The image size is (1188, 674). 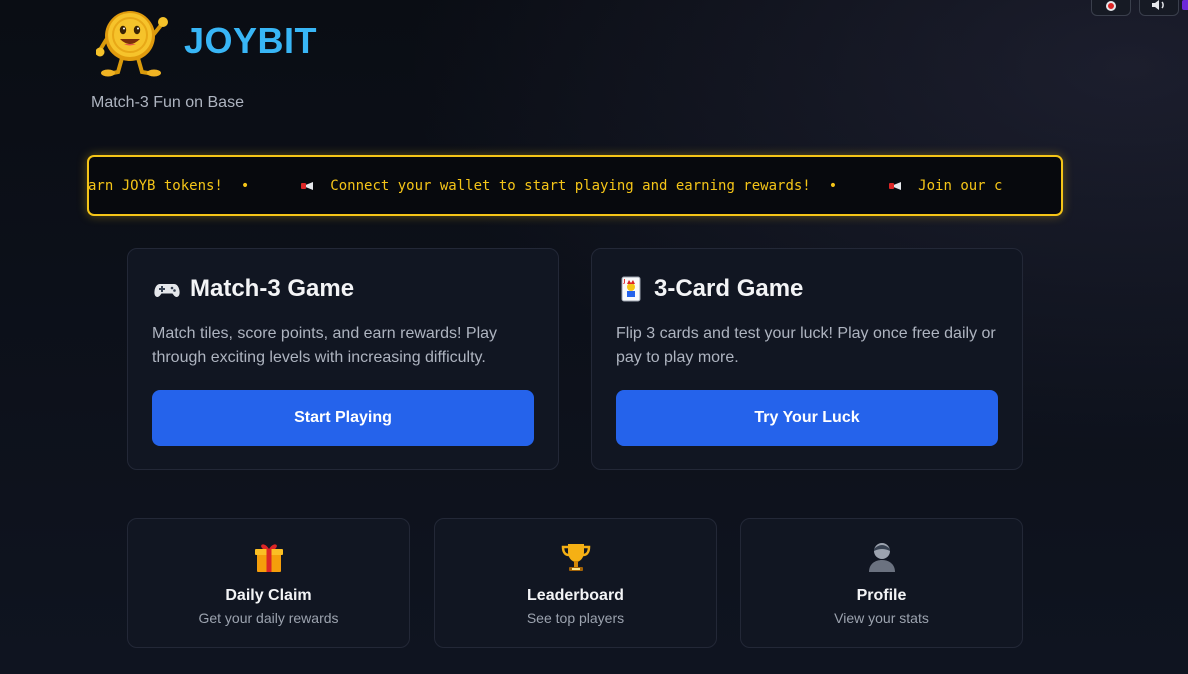 What do you see at coordinates (268, 618) in the screenshot?
I see `tile-subtitle: Get your daily rewards` at bounding box center [268, 618].